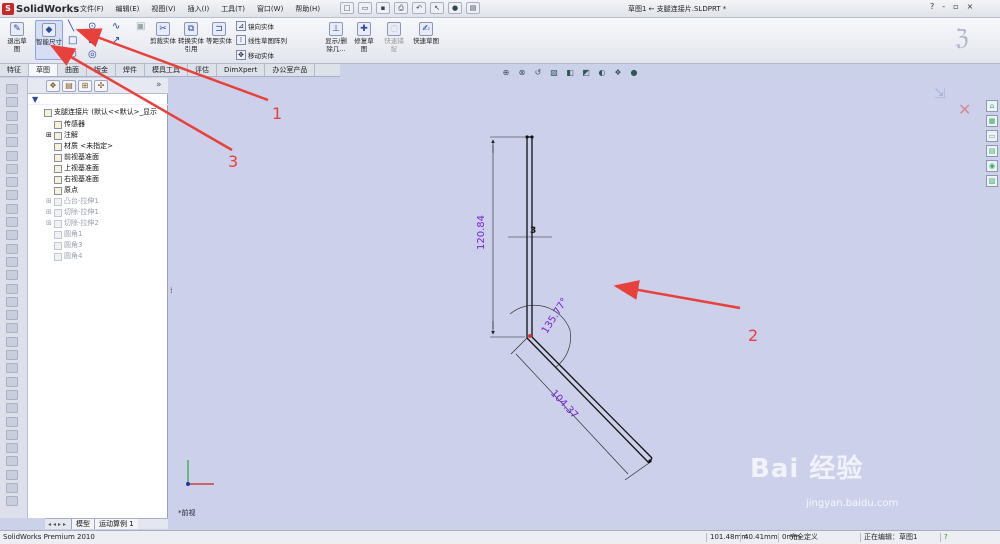 The height and width of the screenshot is (544, 1000). What do you see at coordinates (188, 484) in the screenshot?
I see `triad-origin` at bounding box center [188, 484].